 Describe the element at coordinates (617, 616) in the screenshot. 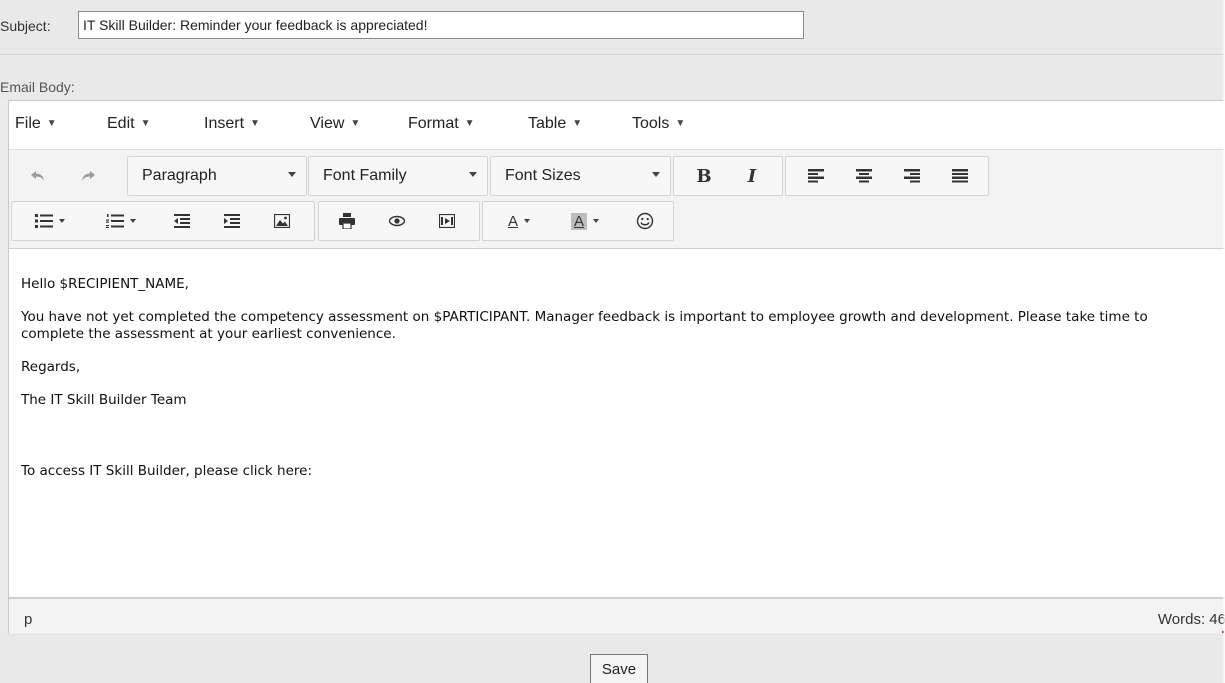

I see `editor-statusbar: p Words: 46` at that location.